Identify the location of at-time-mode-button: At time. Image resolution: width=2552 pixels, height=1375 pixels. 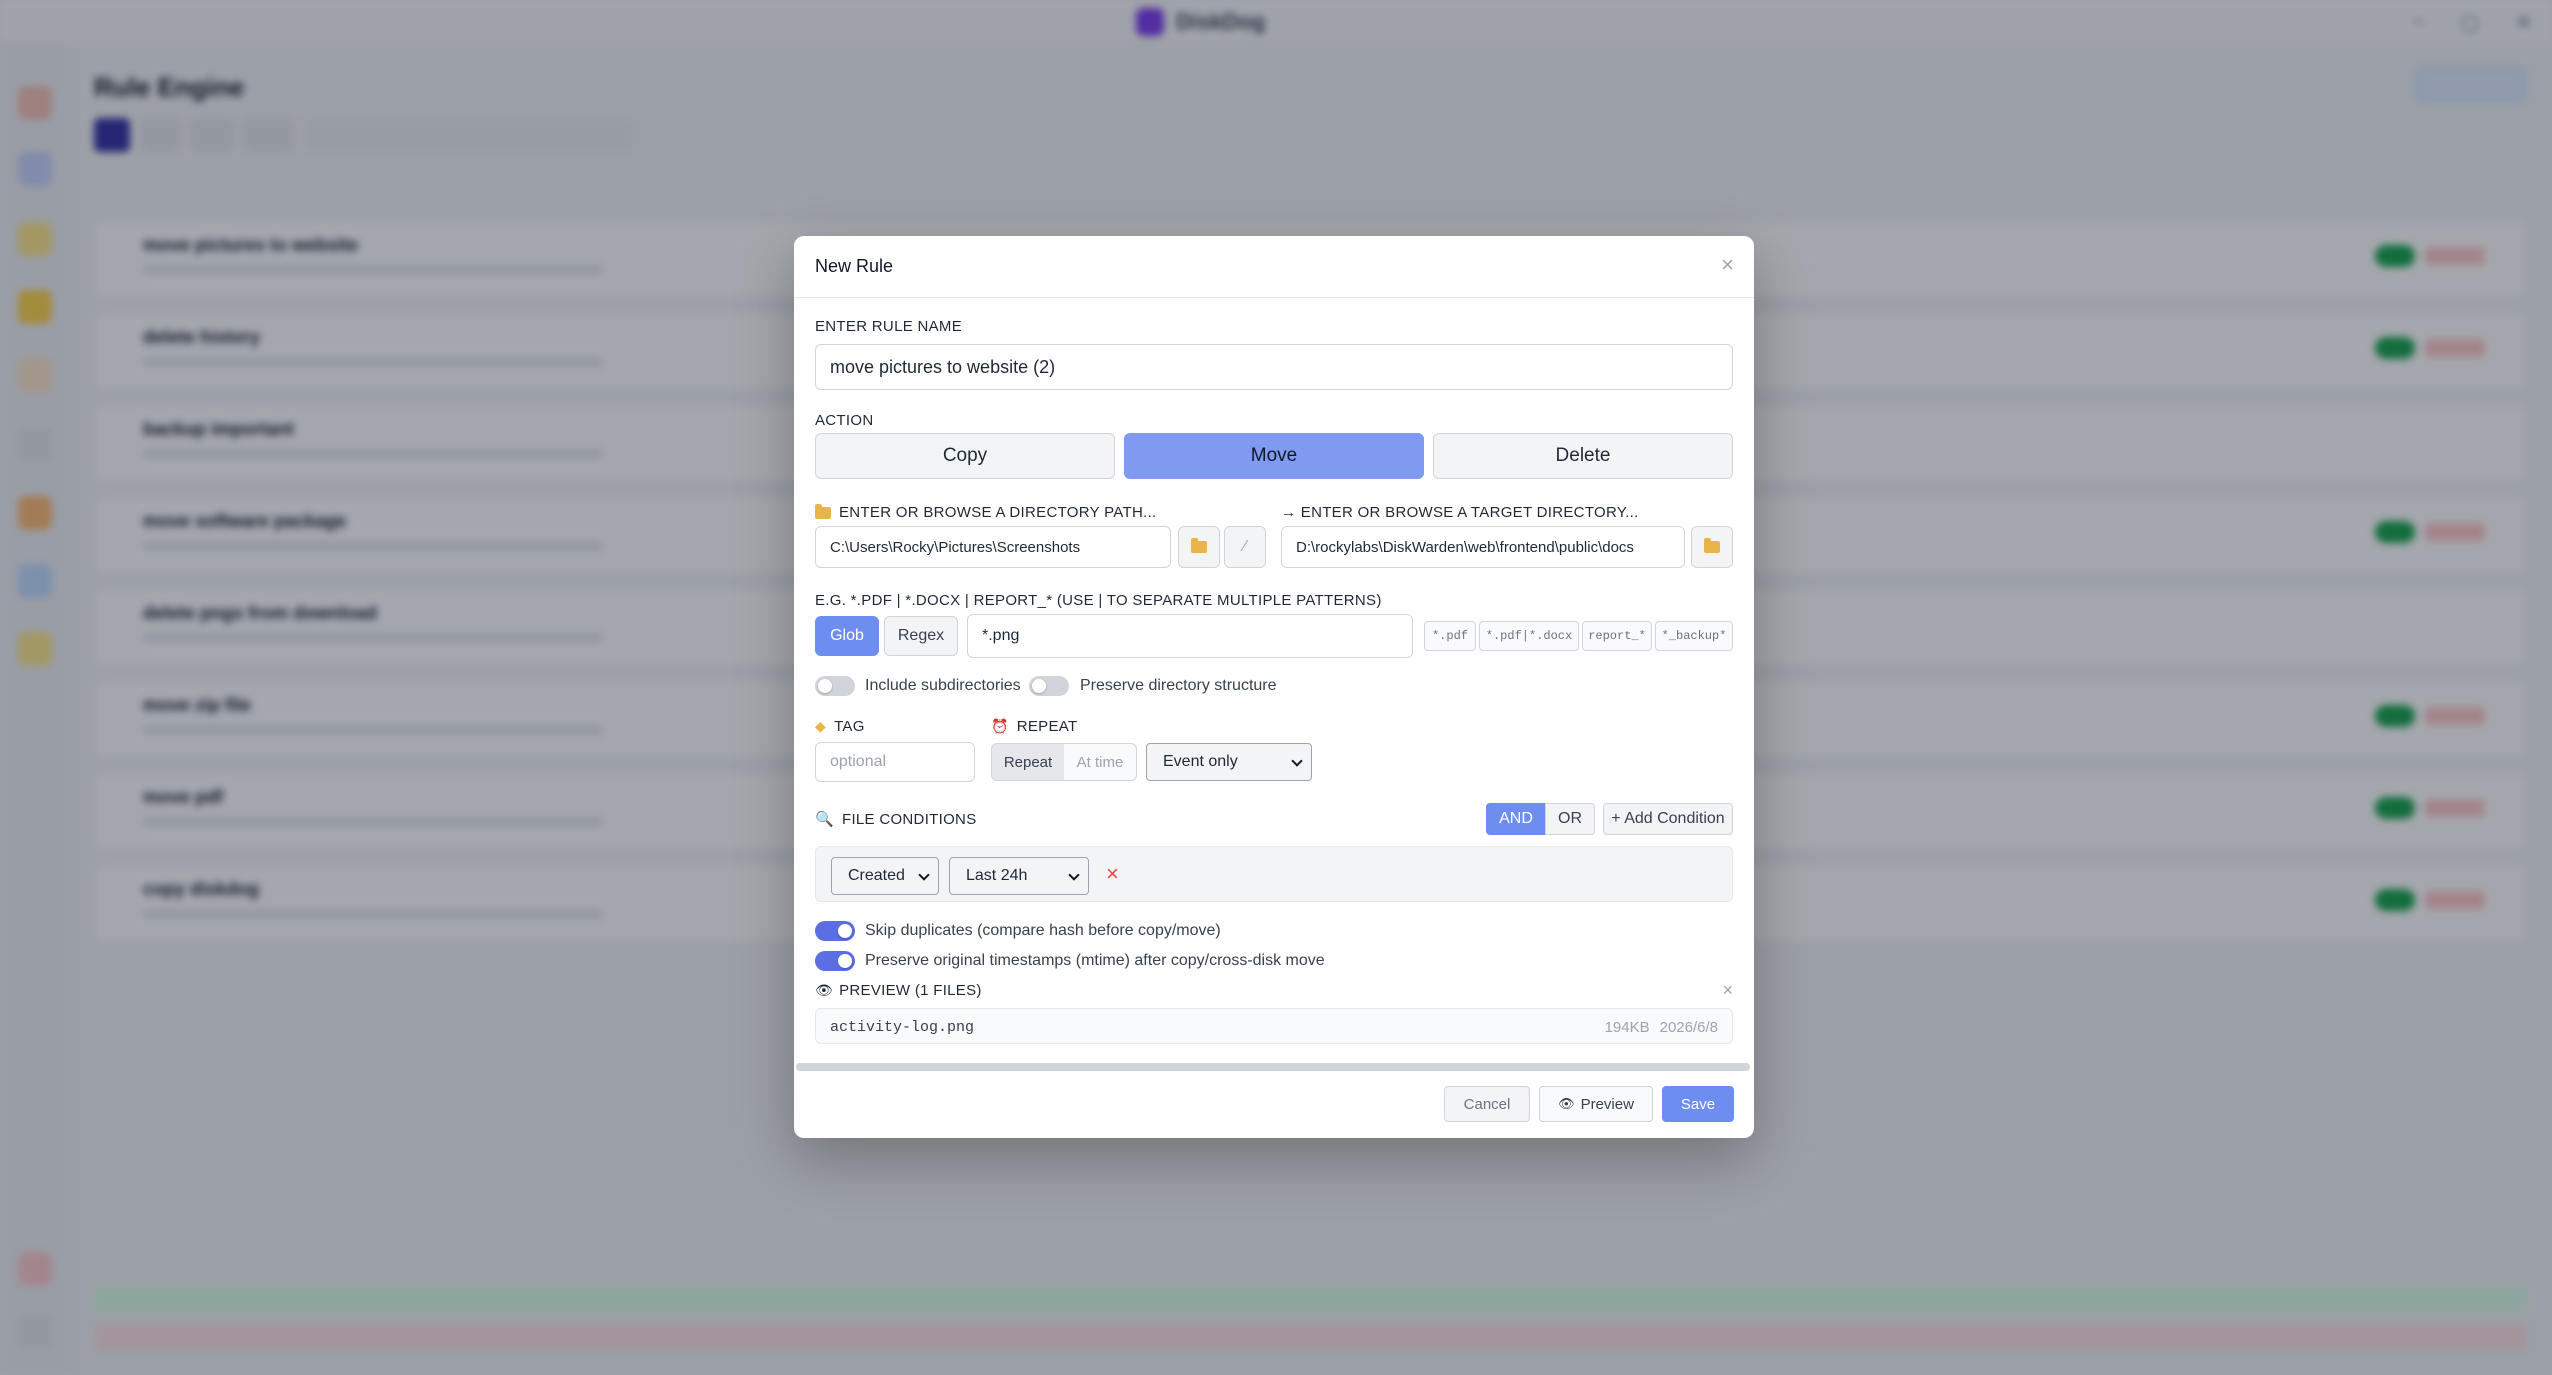
(1100, 762).